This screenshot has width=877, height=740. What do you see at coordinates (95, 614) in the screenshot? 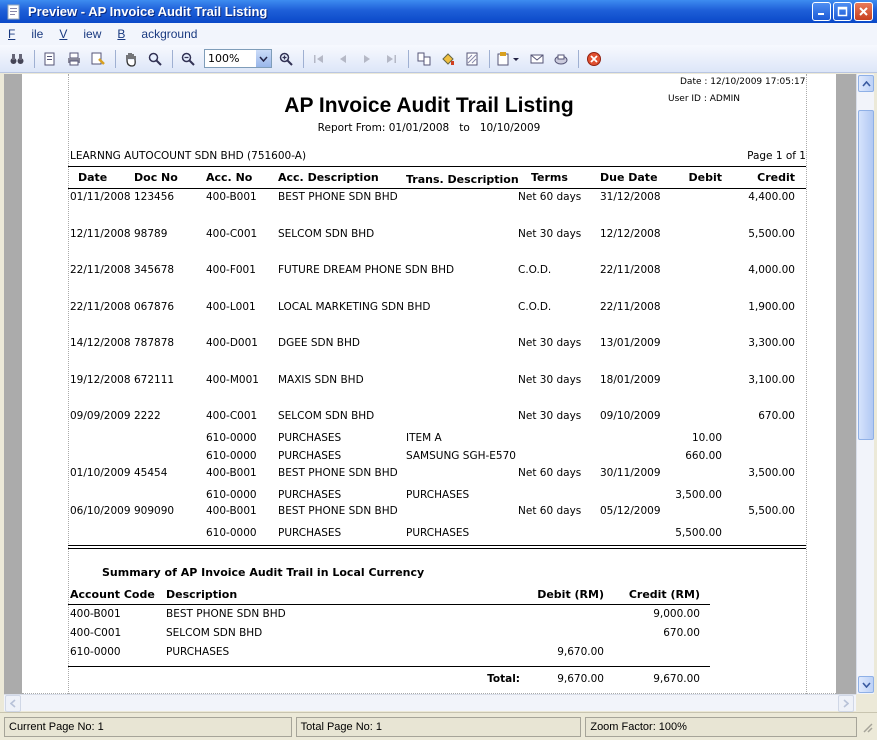
I see `summary-cell-code: 400-B001` at bounding box center [95, 614].